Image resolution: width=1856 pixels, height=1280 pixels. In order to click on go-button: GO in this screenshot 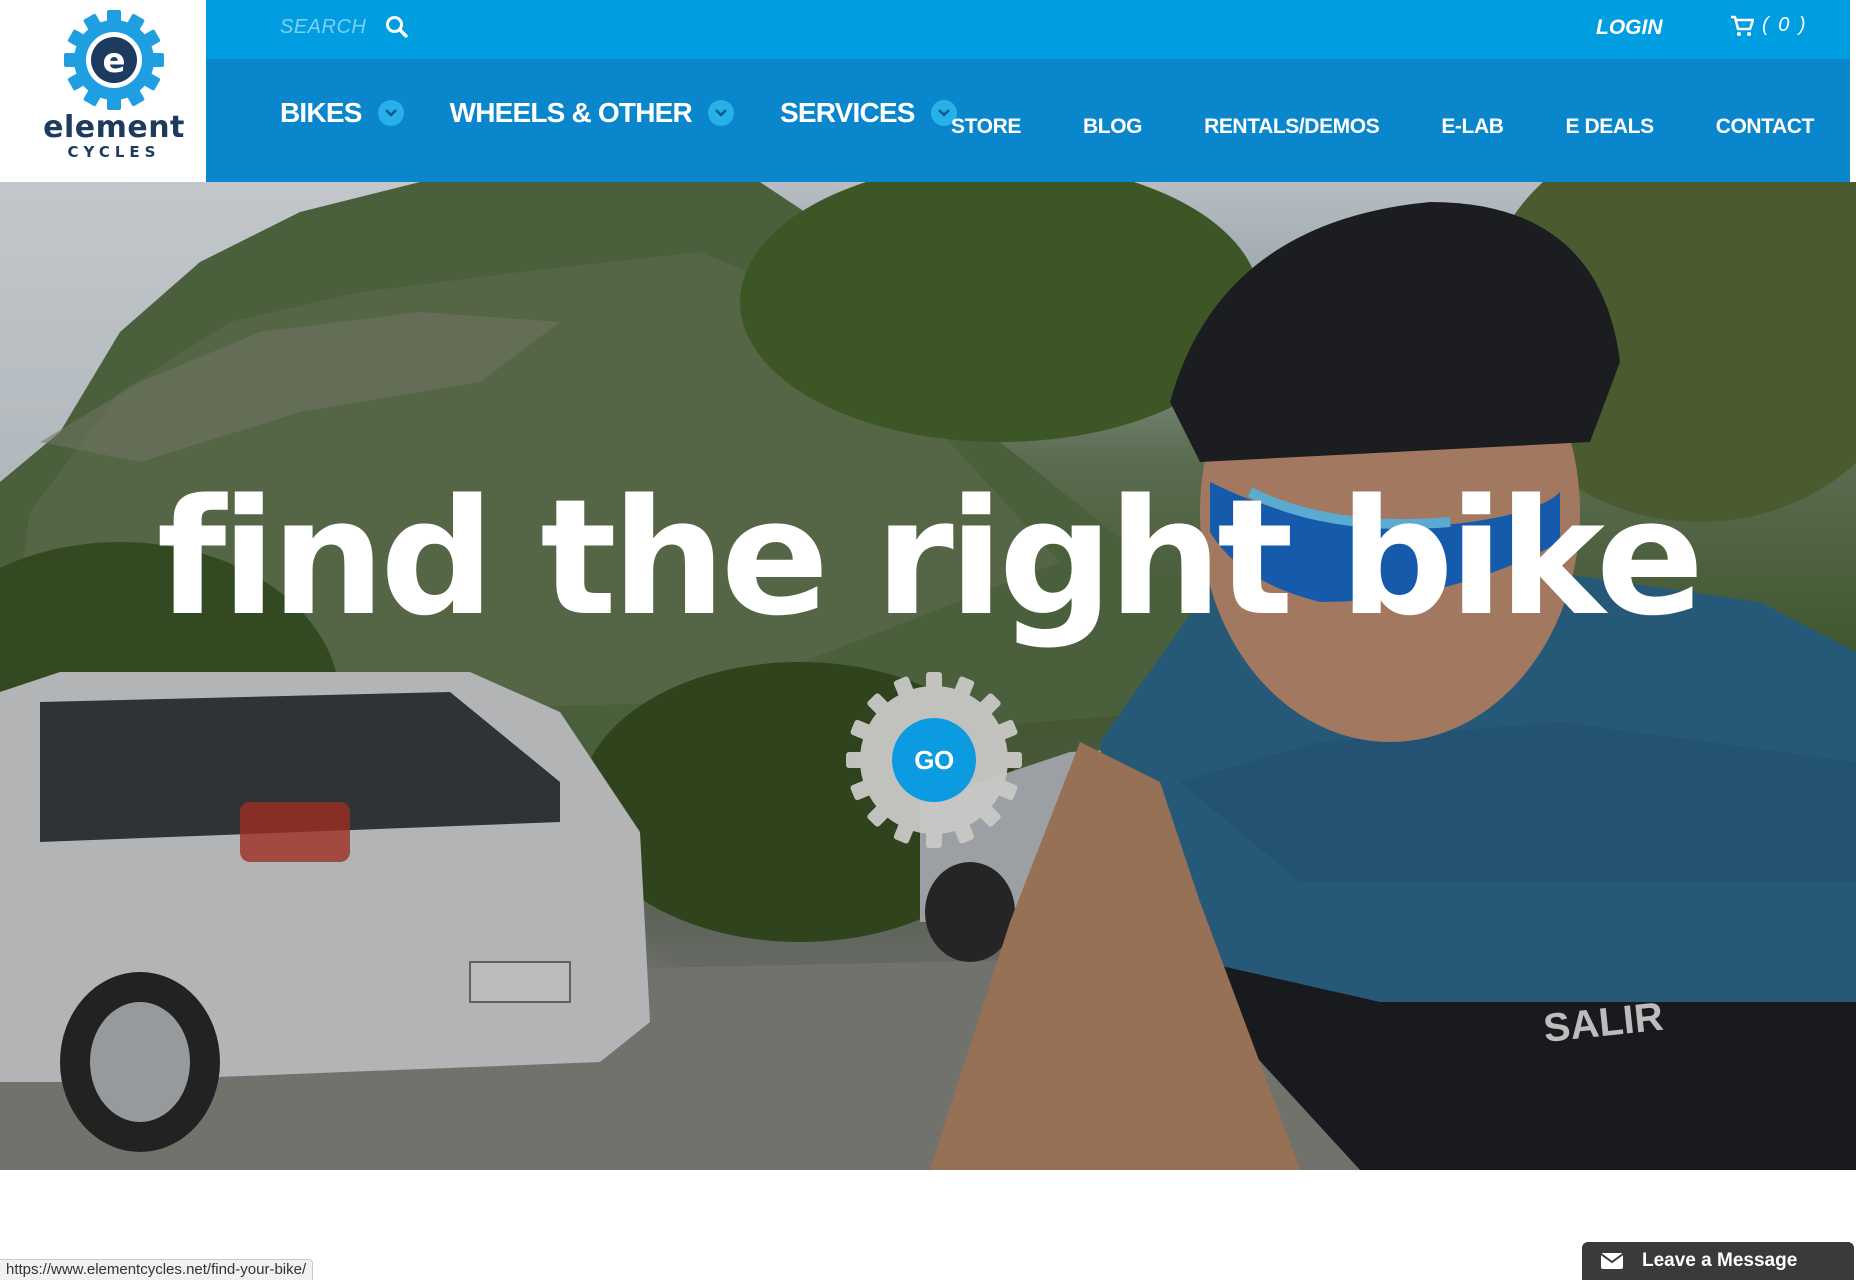, I will do `click(934, 760)`.